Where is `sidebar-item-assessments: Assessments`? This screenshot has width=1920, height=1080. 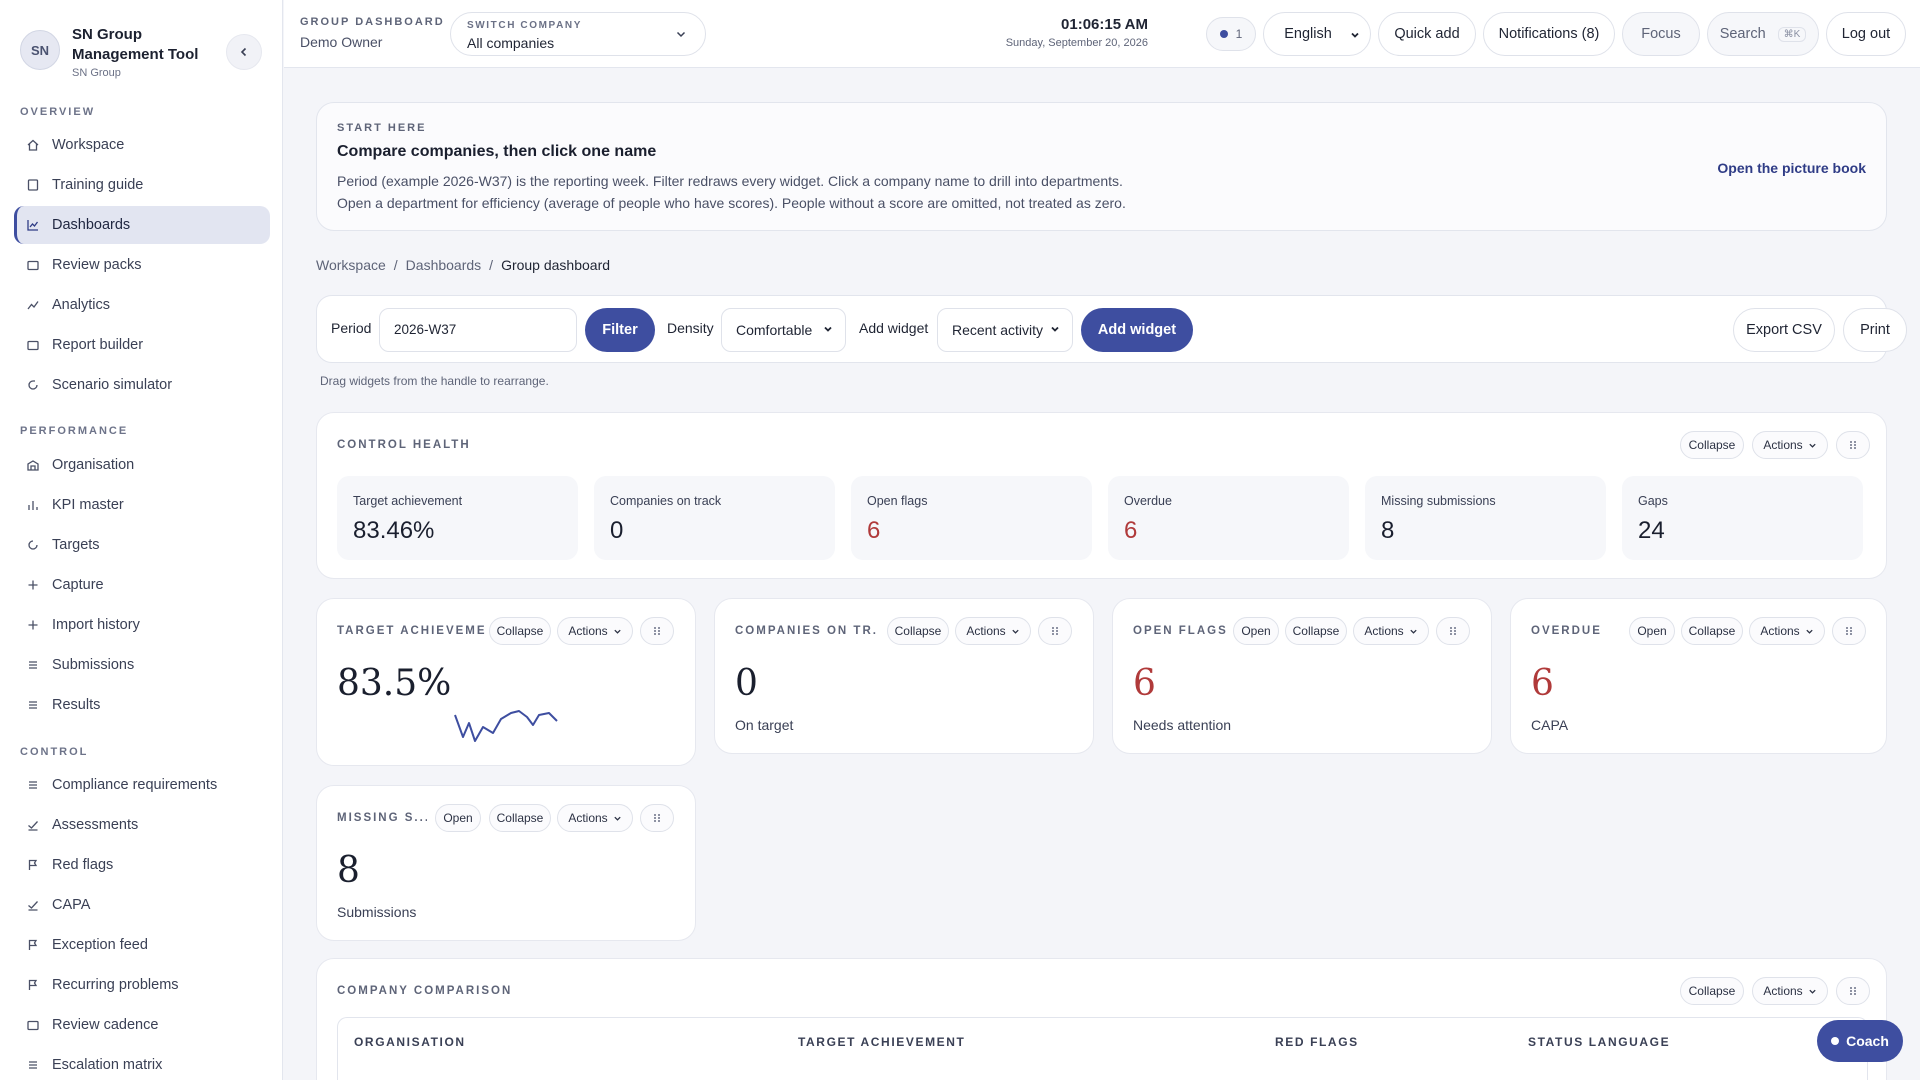 sidebar-item-assessments: Assessments is located at coordinates (142, 825).